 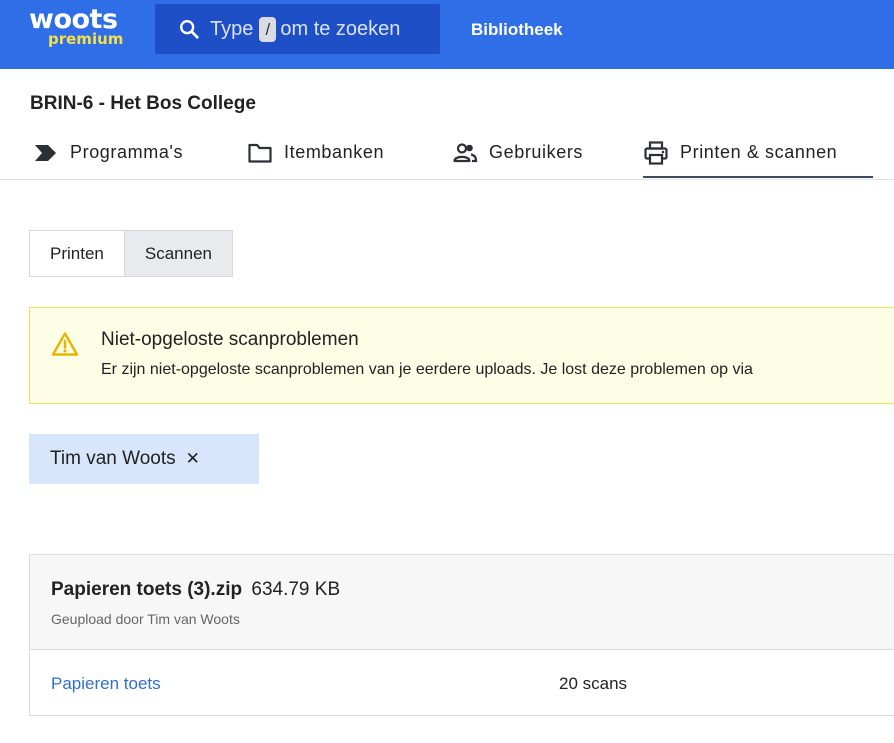 I want to click on close-icon: ✕, so click(x=193, y=459).